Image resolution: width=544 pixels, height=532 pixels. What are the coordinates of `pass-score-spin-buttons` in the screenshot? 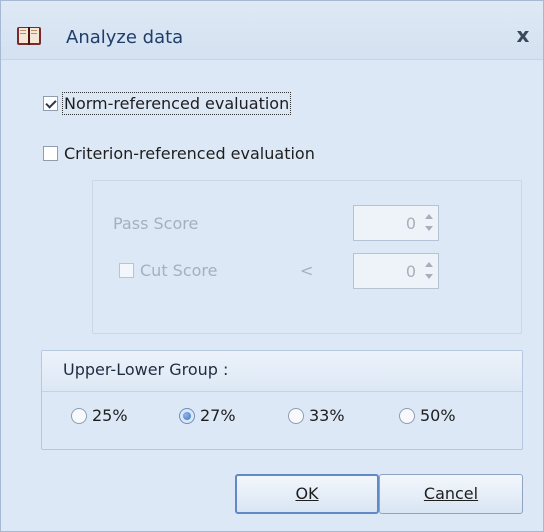 It's located at (429, 223).